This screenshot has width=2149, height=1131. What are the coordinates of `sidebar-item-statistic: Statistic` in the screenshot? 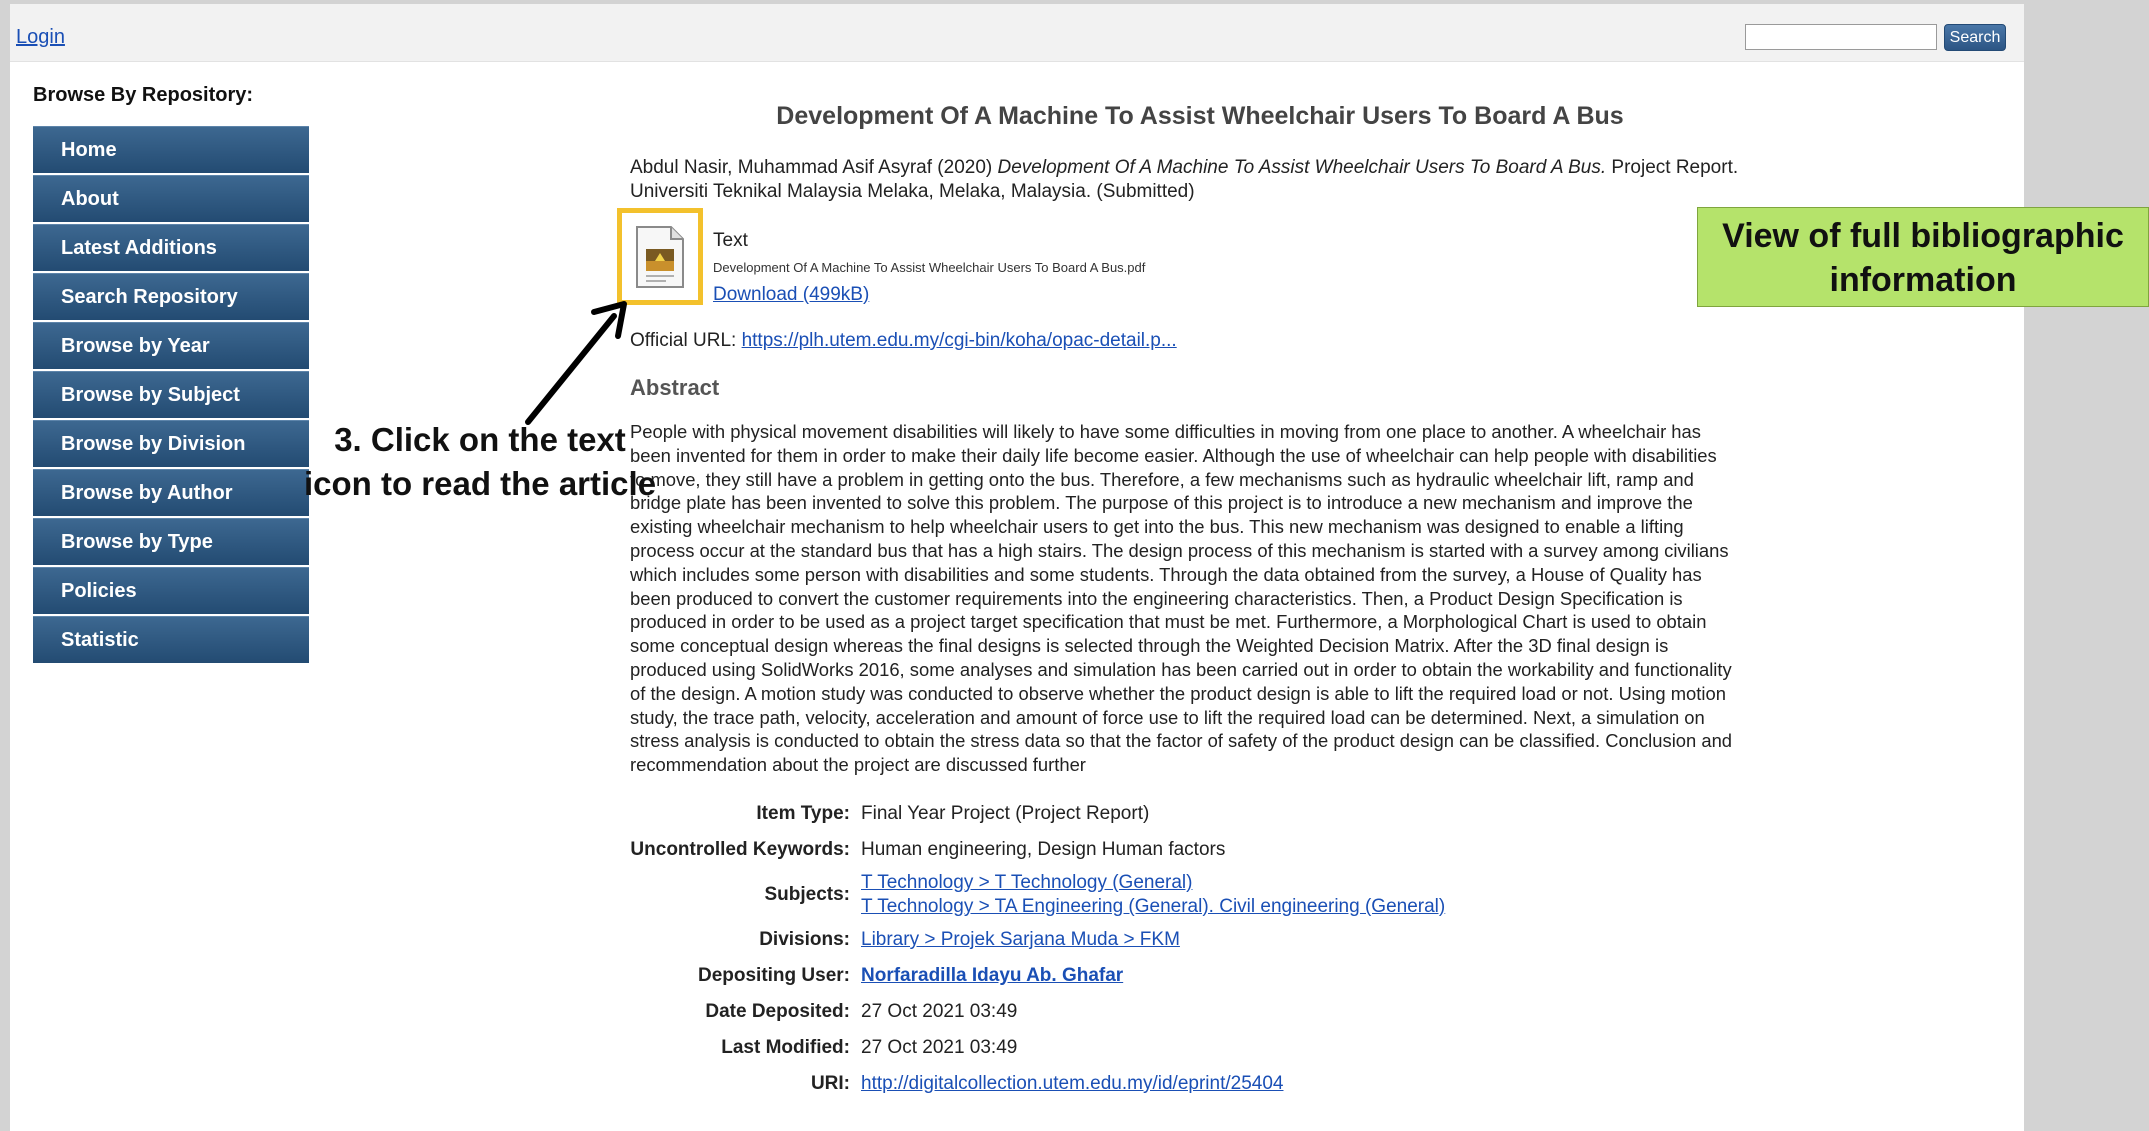 It's located at (171, 639).